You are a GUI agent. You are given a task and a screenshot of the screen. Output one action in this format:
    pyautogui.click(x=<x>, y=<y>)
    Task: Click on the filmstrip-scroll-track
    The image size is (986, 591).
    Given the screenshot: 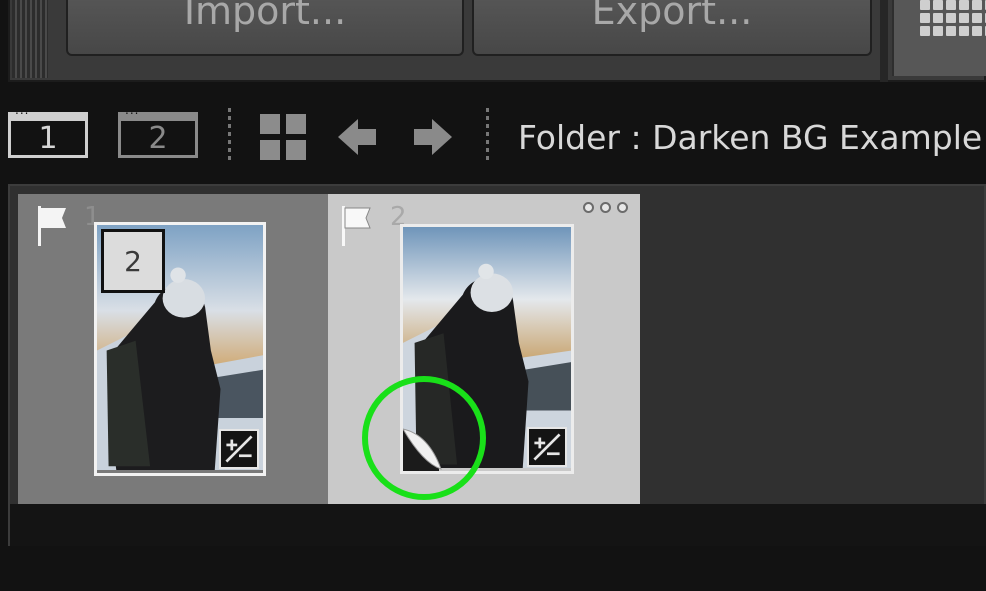 What is the action you would take?
    pyautogui.click(x=498, y=525)
    